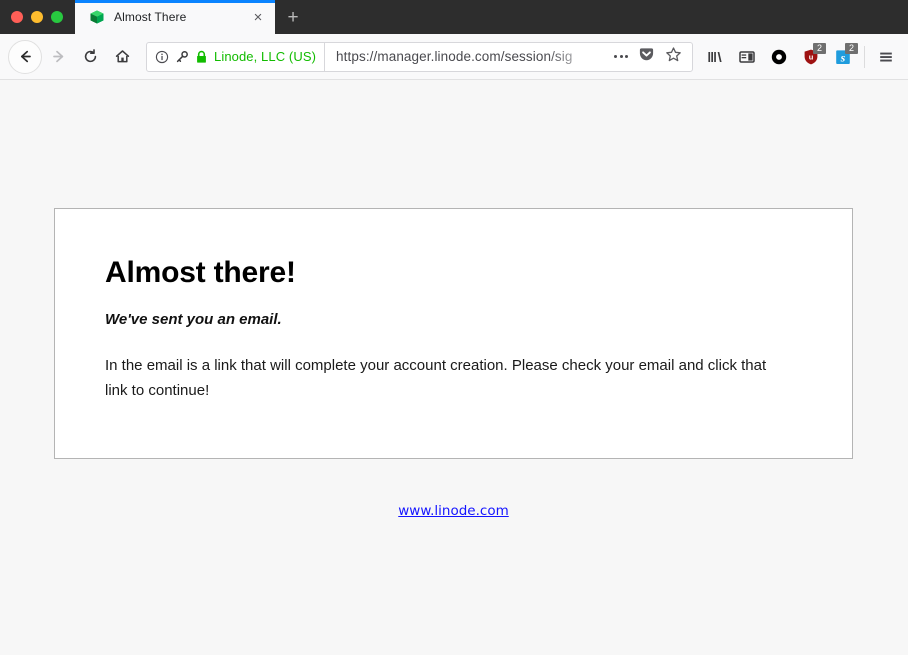 This screenshot has width=908, height=655. I want to click on toolbar-right-icons: u 2 s 2, so click(800, 57).